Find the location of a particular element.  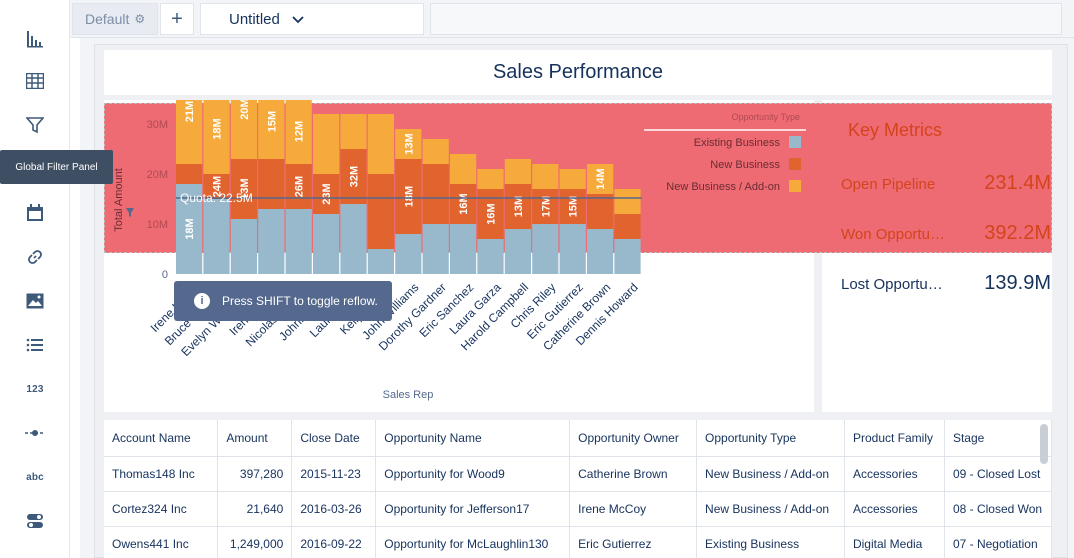

table-cell: Cortez324 Inc is located at coordinates (161, 509).